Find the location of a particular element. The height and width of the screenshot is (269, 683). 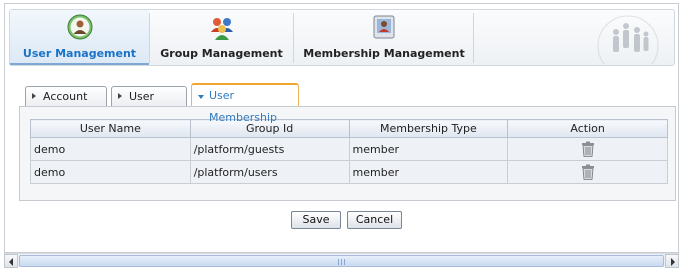

scrollbar-thumb is located at coordinates (341, 261).